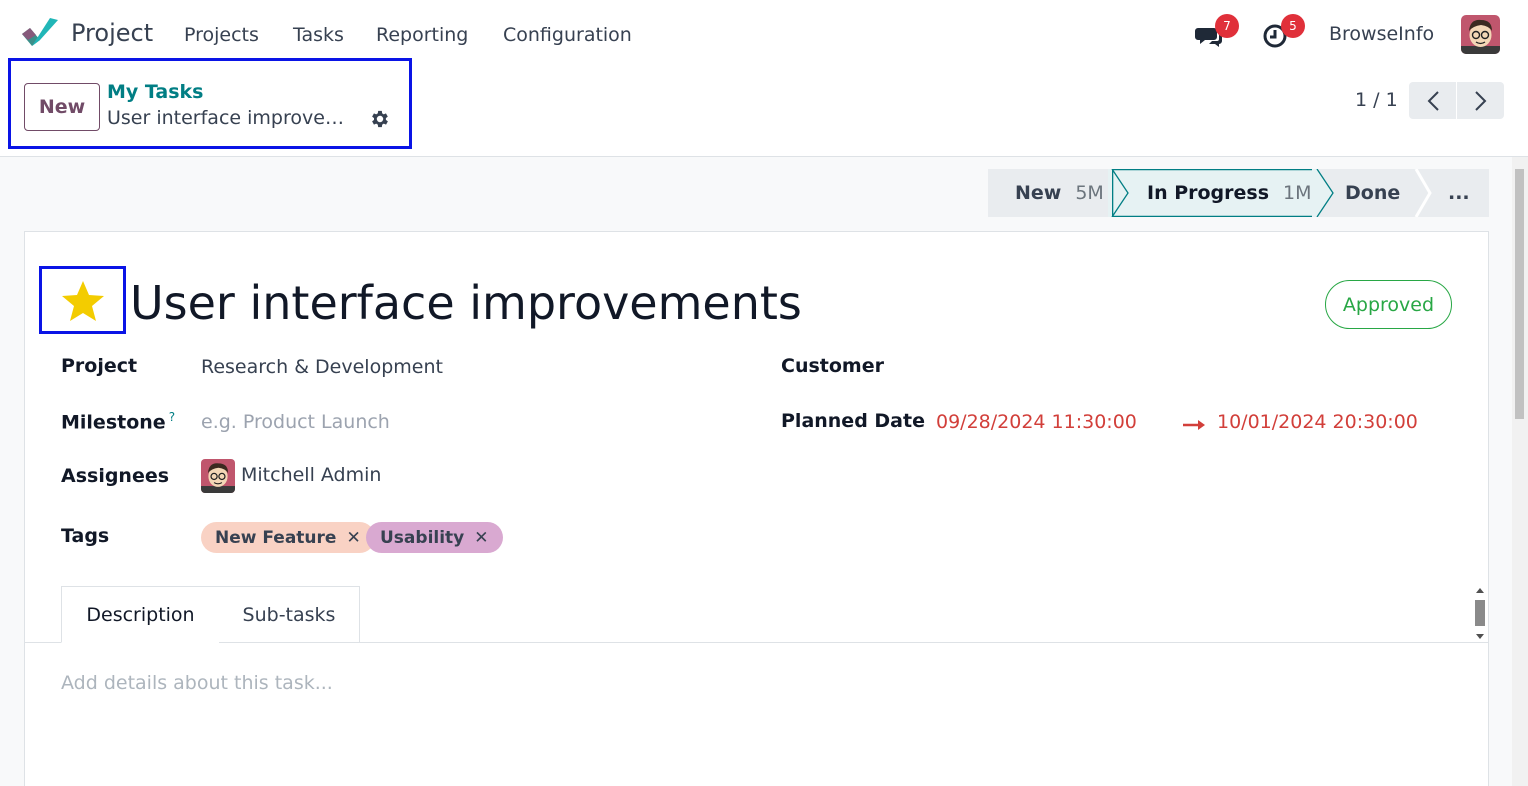 This screenshot has height=786, width=1528. What do you see at coordinates (318, 35) in the screenshot?
I see `nav-tasks: Tasks` at bounding box center [318, 35].